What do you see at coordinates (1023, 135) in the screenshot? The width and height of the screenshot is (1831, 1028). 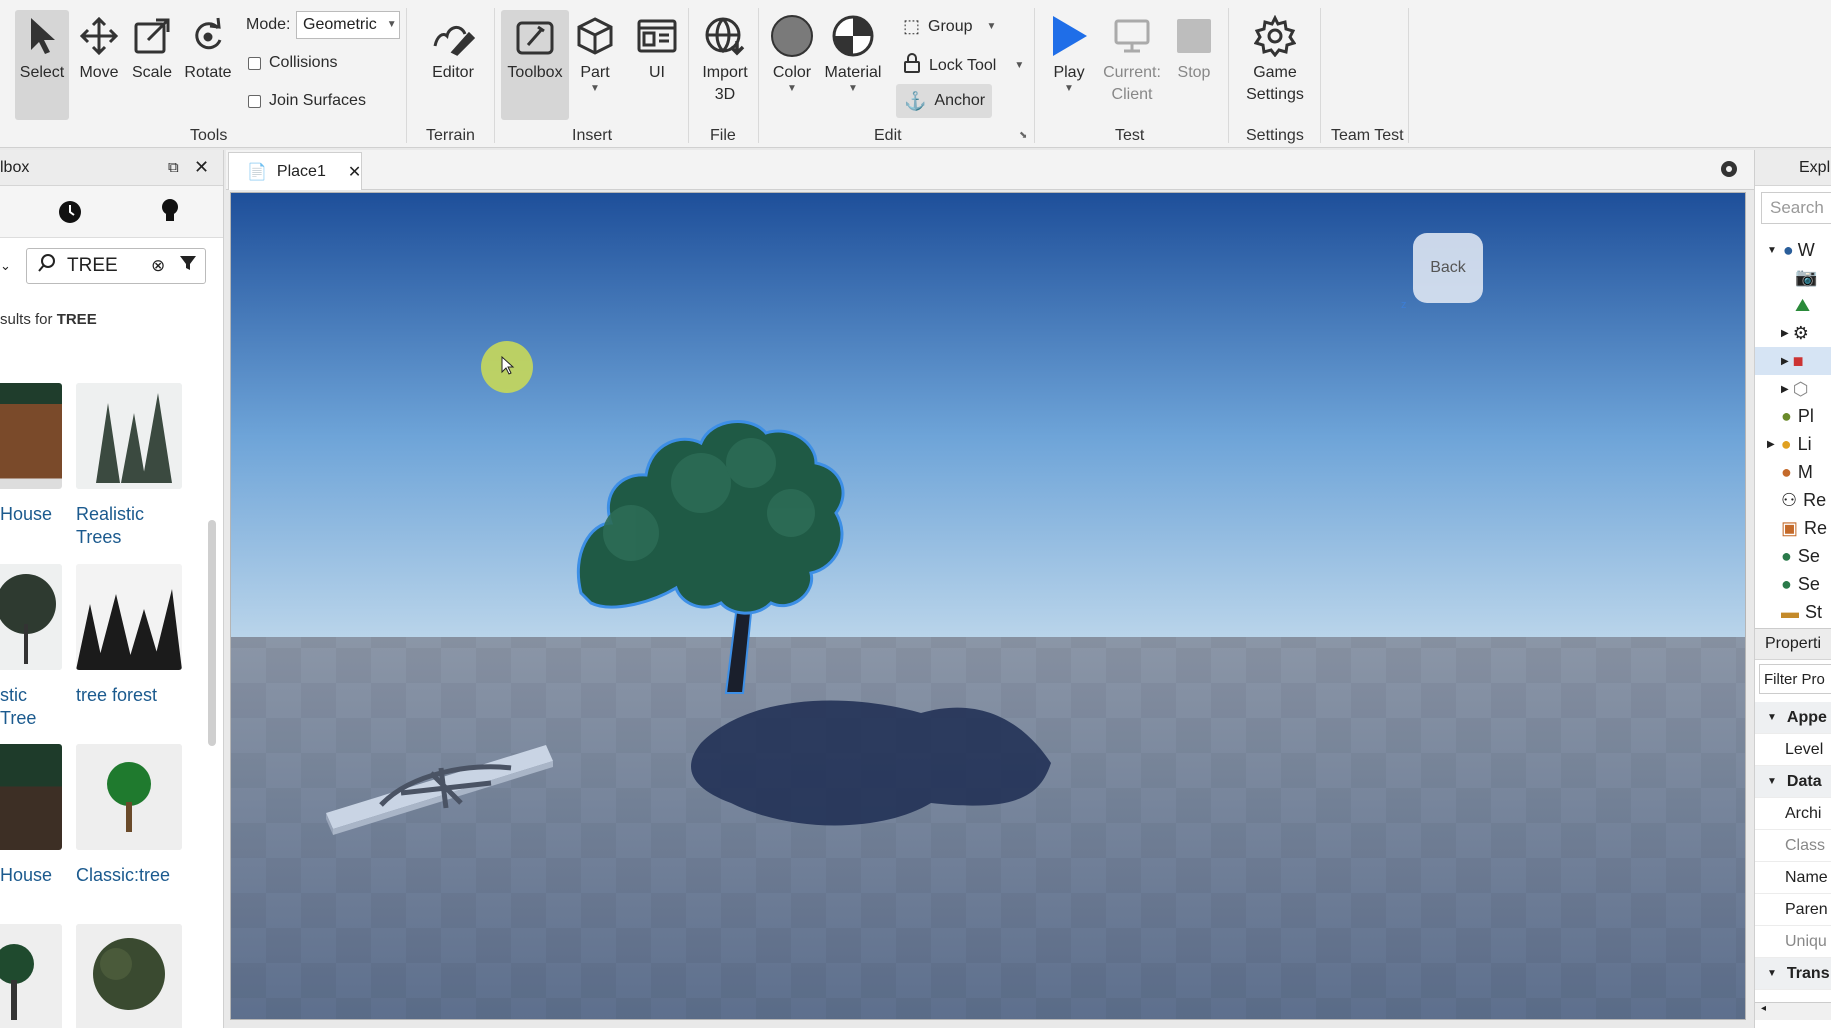 I see `expand-corner-icon: ⬊` at bounding box center [1023, 135].